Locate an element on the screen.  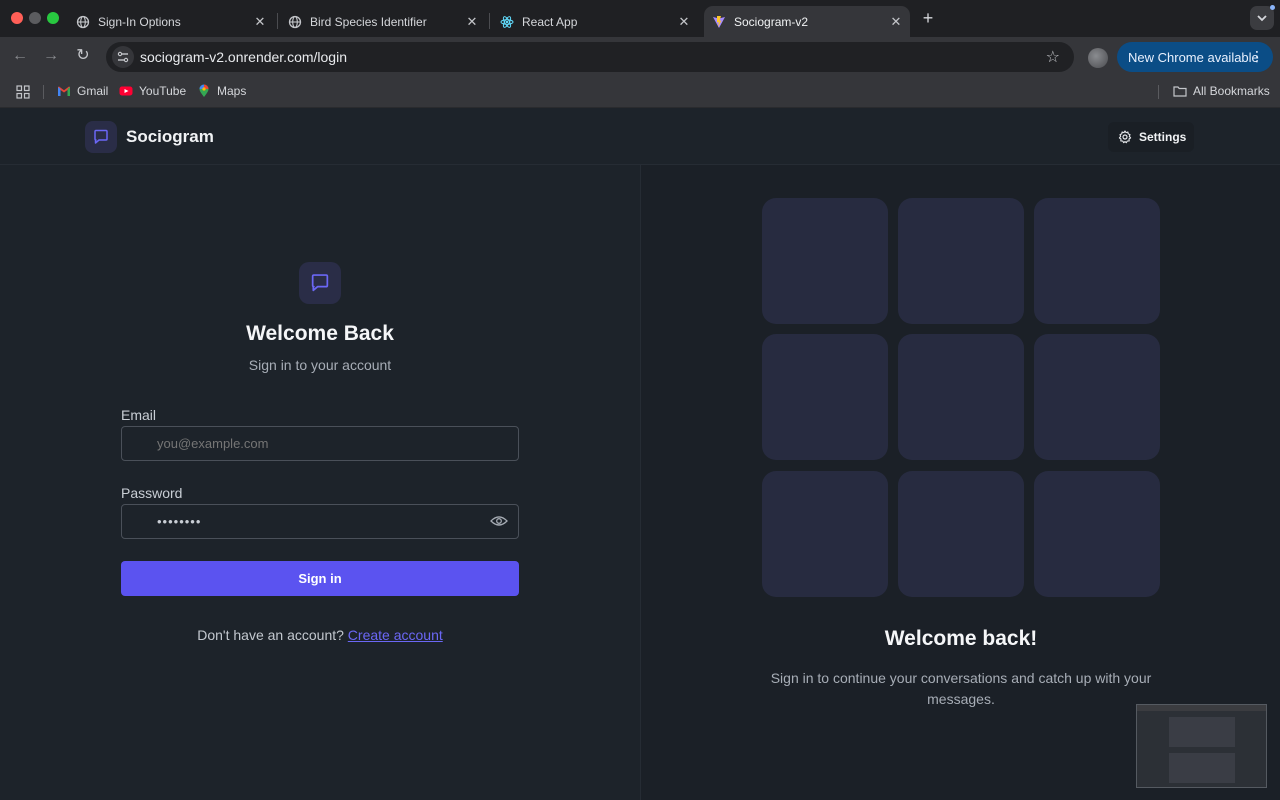
password-field: •••••••• is located at coordinates (320, 521).